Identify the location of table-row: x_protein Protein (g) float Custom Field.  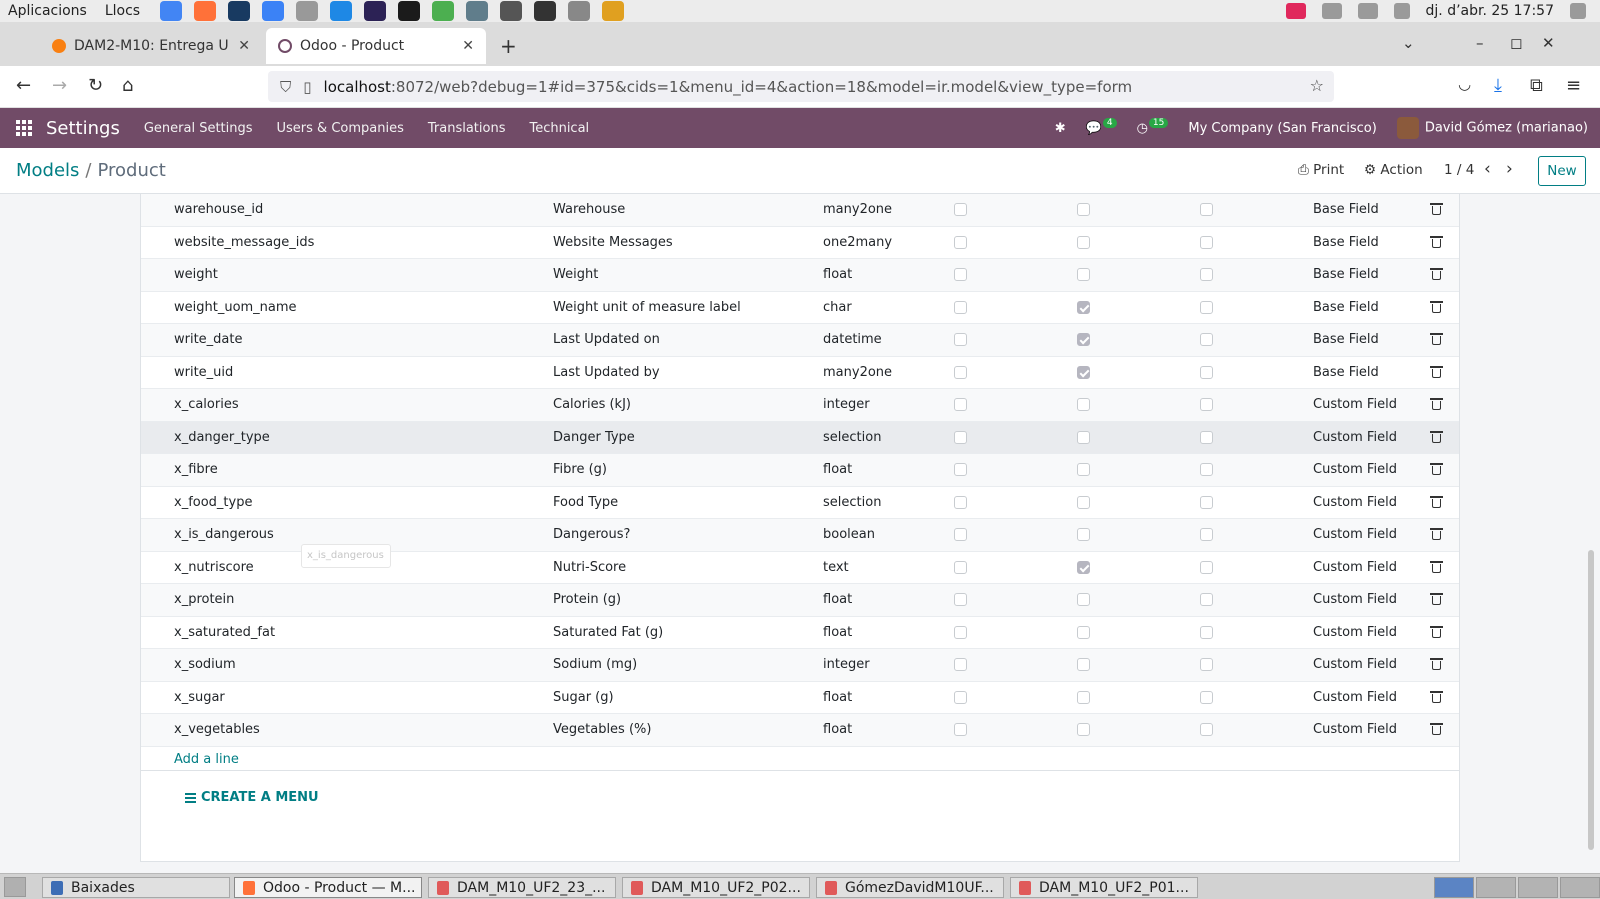
(800, 600).